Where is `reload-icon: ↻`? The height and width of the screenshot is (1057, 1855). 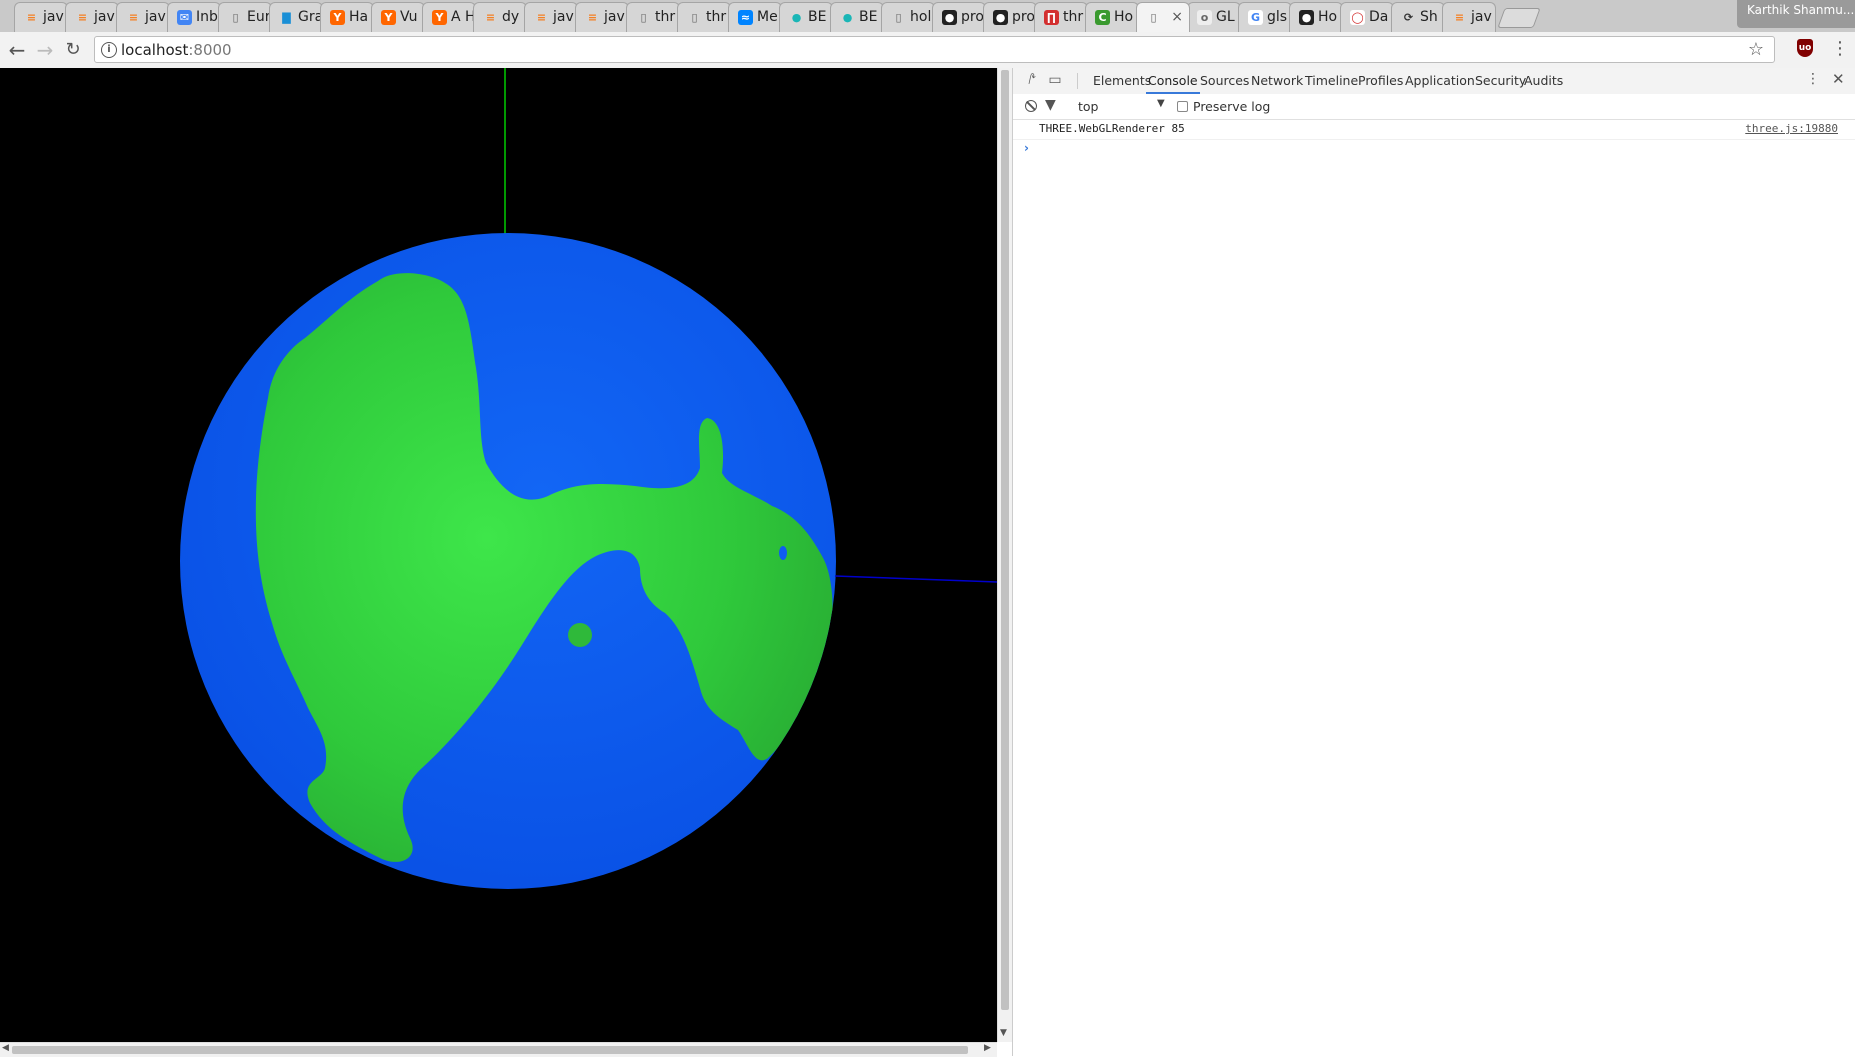 reload-icon: ↻ is located at coordinates (73, 50).